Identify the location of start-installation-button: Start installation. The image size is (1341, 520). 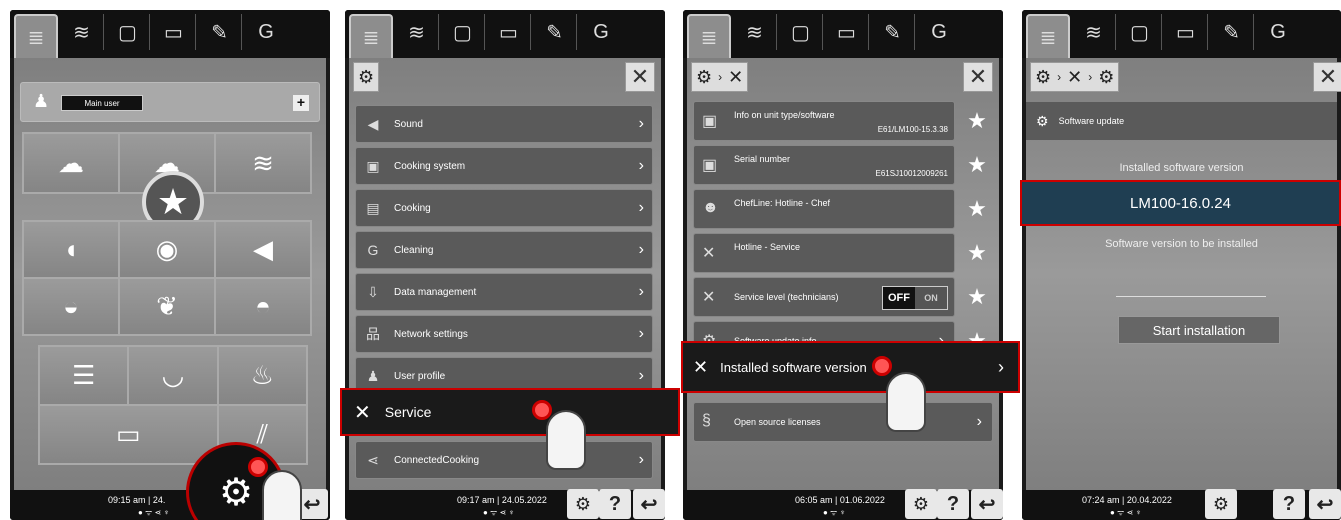
(1199, 330).